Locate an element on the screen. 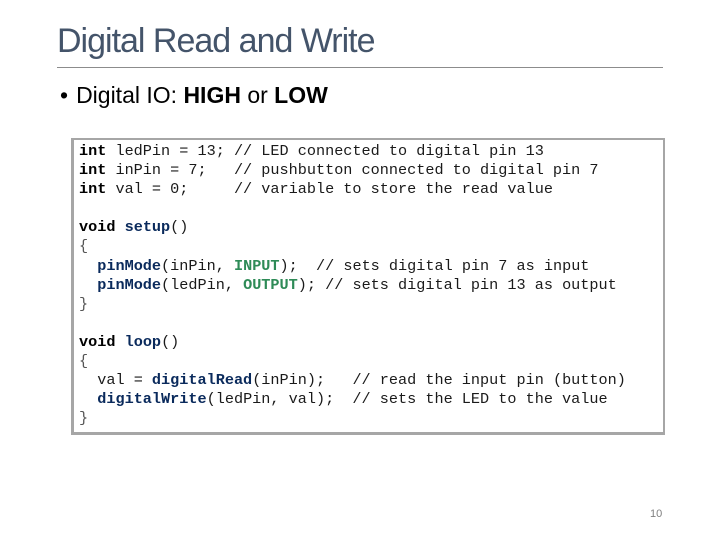 The height and width of the screenshot is (540, 720). bullet-low: LOW is located at coordinates (301, 95).